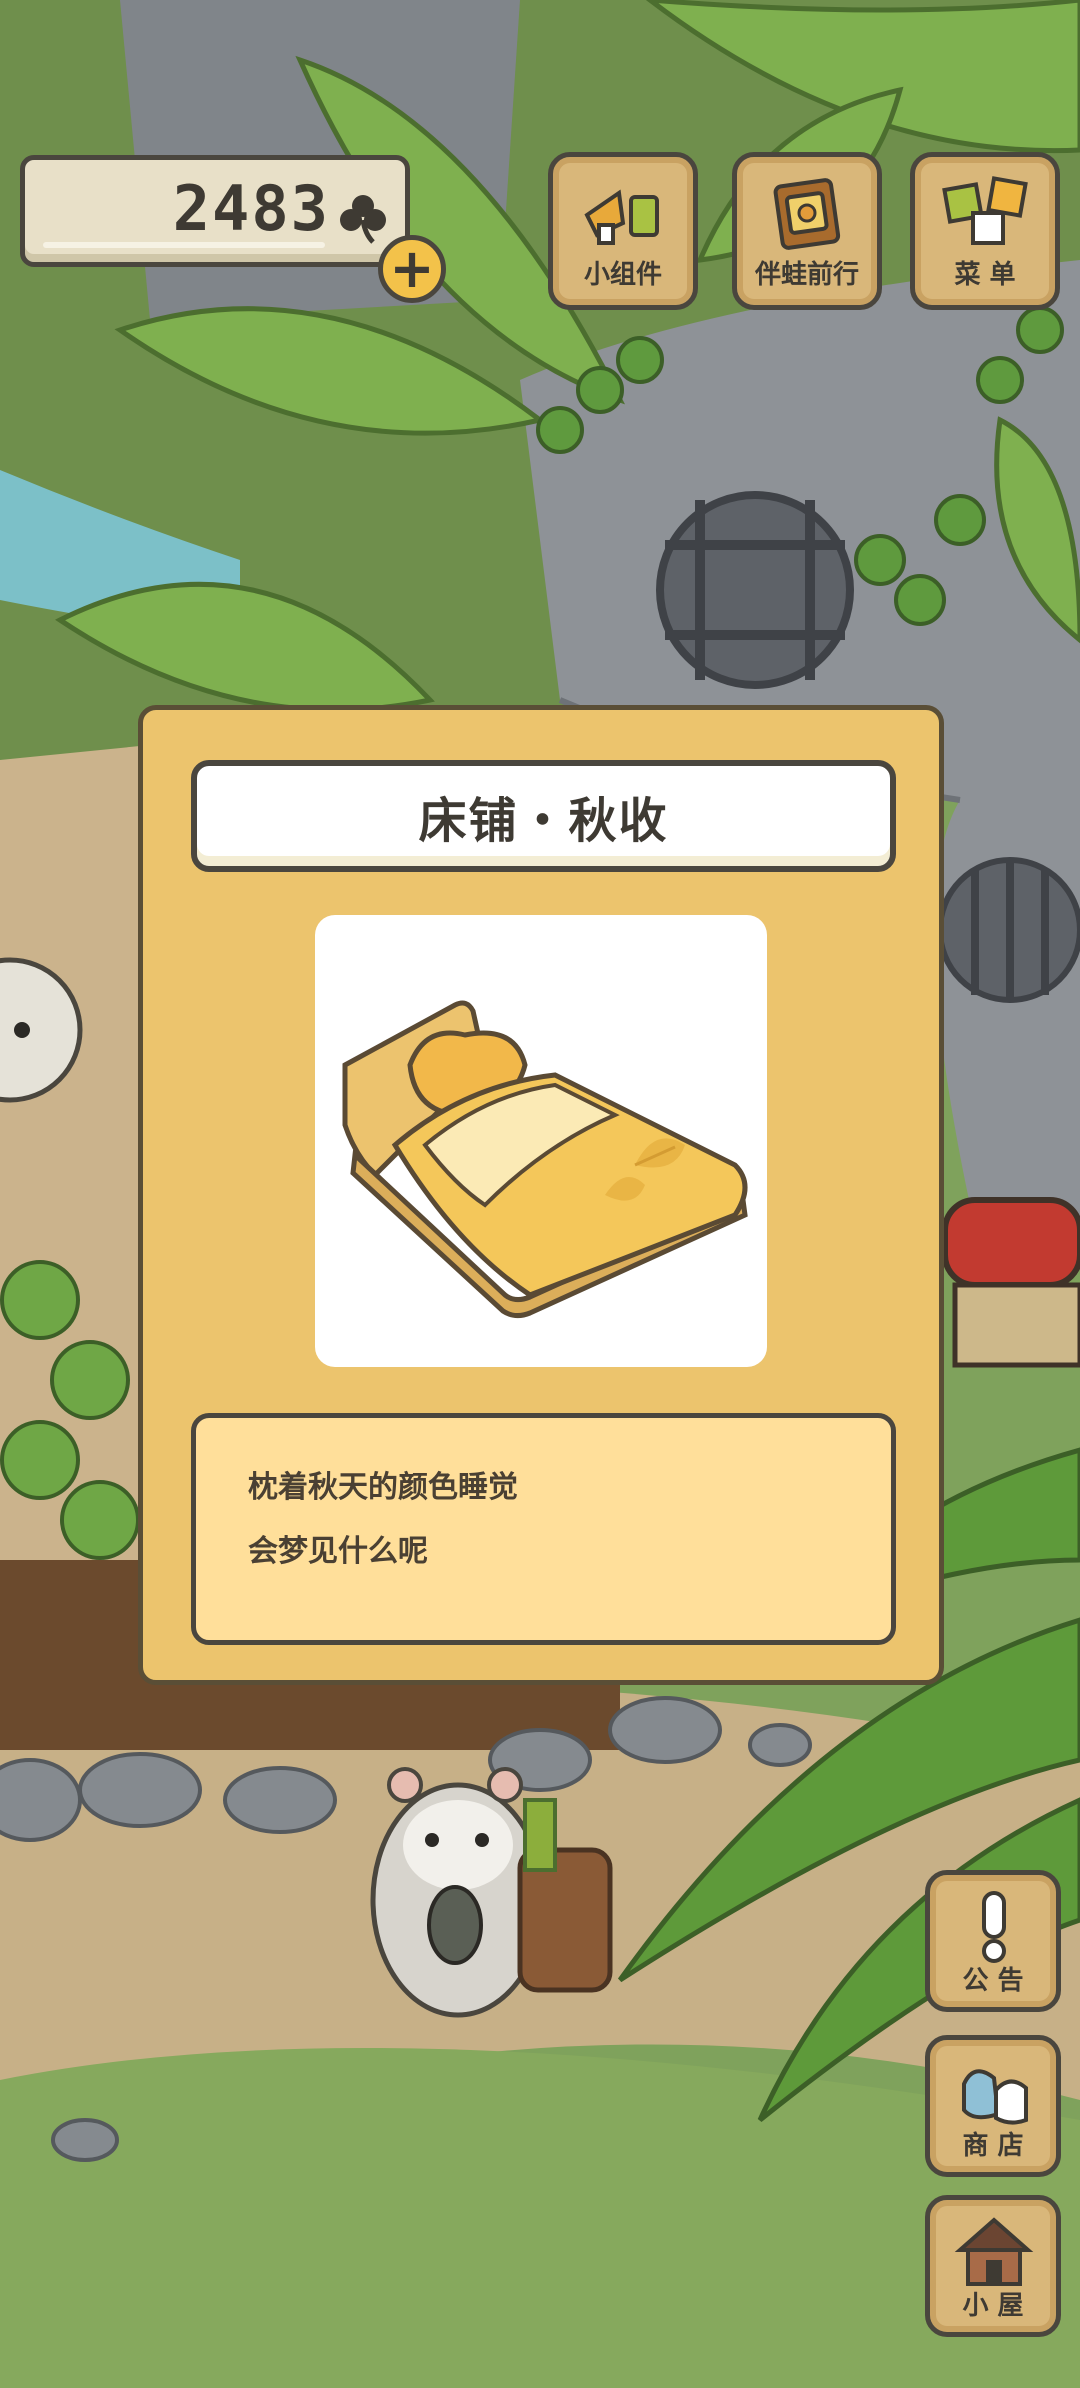 Image resolution: width=1080 pixels, height=2388 pixels. What do you see at coordinates (543, 1529) in the screenshot?
I see `item-description-box: 枕着秋天的颜色睡觉 会梦见什么呢` at bounding box center [543, 1529].